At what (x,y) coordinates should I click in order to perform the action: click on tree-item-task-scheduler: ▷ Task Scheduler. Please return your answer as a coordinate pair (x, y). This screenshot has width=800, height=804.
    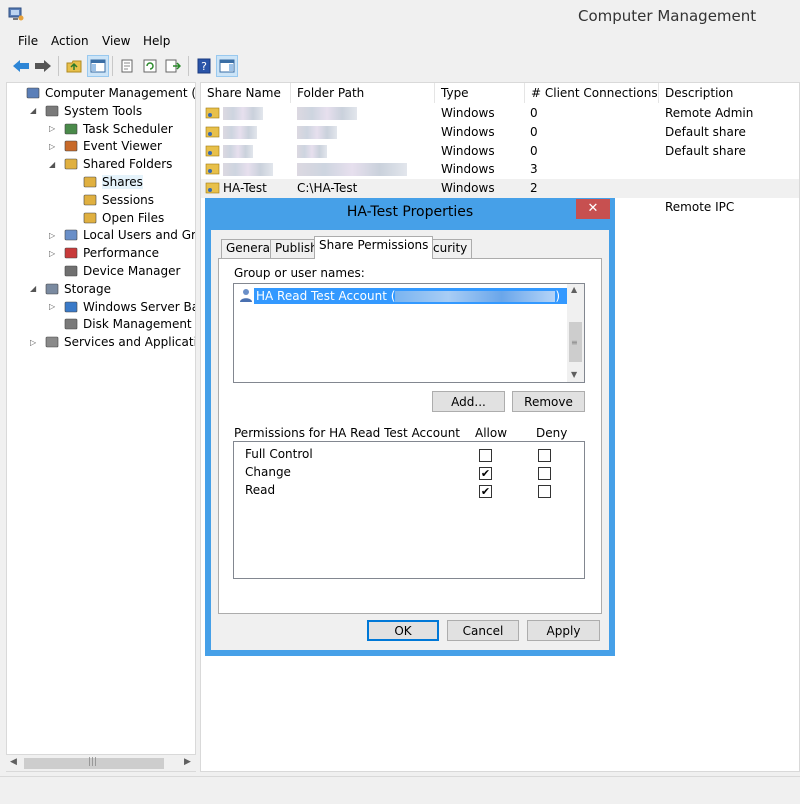
    Looking at the image, I should click on (111, 129).